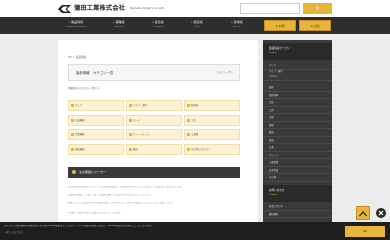 The image size is (390, 240). Describe the element at coordinates (135, 149) in the screenshot. I see `category-label: 搬送` at that location.